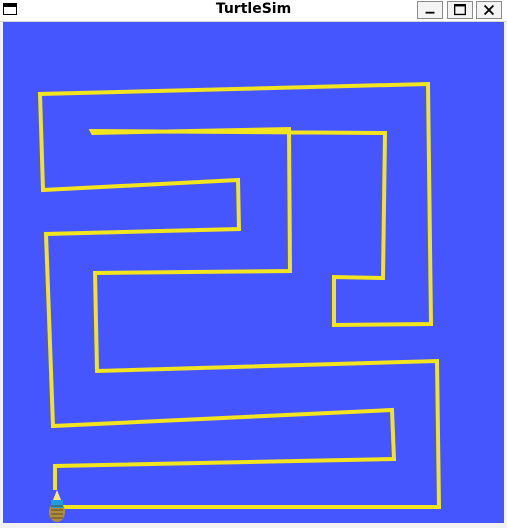 The height and width of the screenshot is (528, 507). I want to click on close-icon, so click(489, 10).